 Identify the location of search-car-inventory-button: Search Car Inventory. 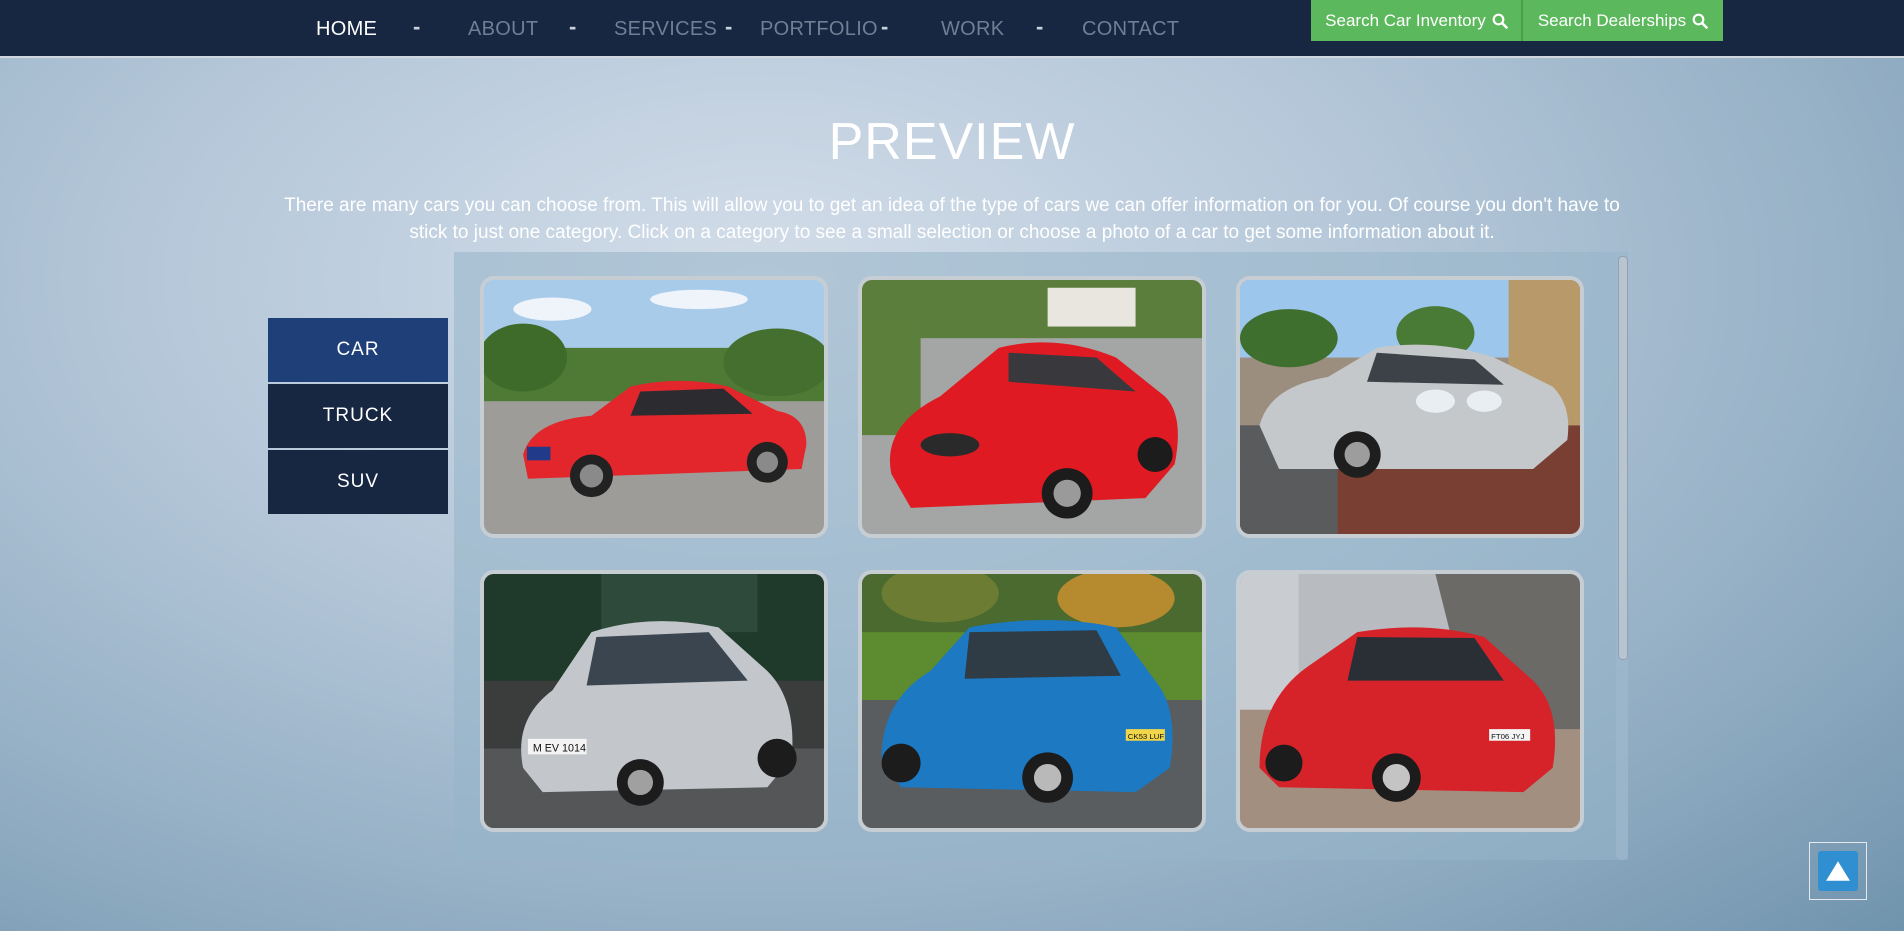
(1416, 20).